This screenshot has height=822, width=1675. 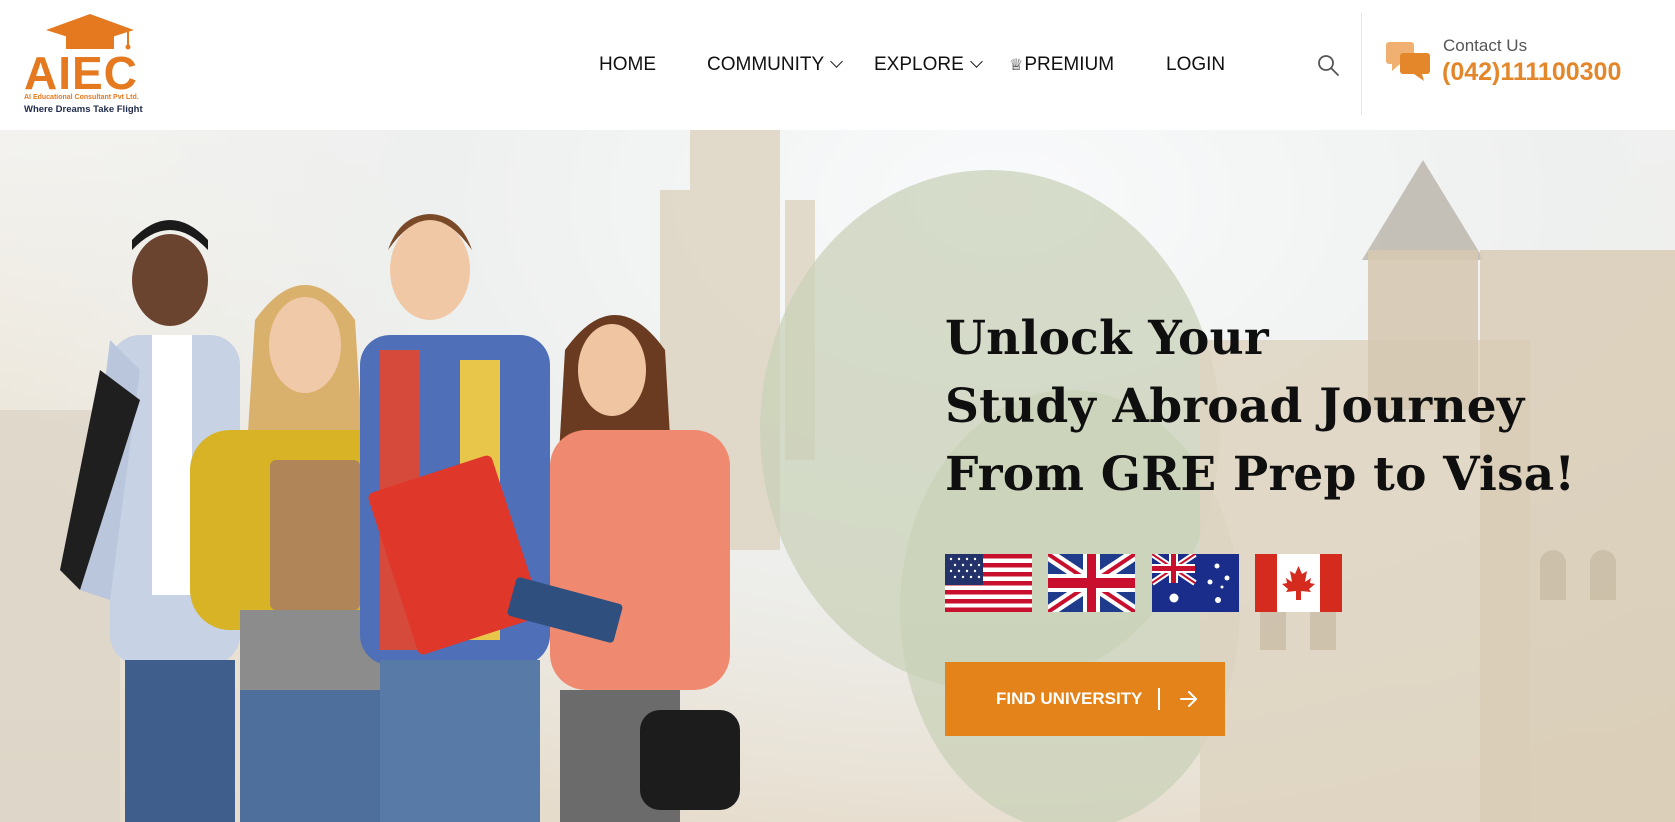 I want to click on nav-explore: EXPLORE, so click(x=928, y=65).